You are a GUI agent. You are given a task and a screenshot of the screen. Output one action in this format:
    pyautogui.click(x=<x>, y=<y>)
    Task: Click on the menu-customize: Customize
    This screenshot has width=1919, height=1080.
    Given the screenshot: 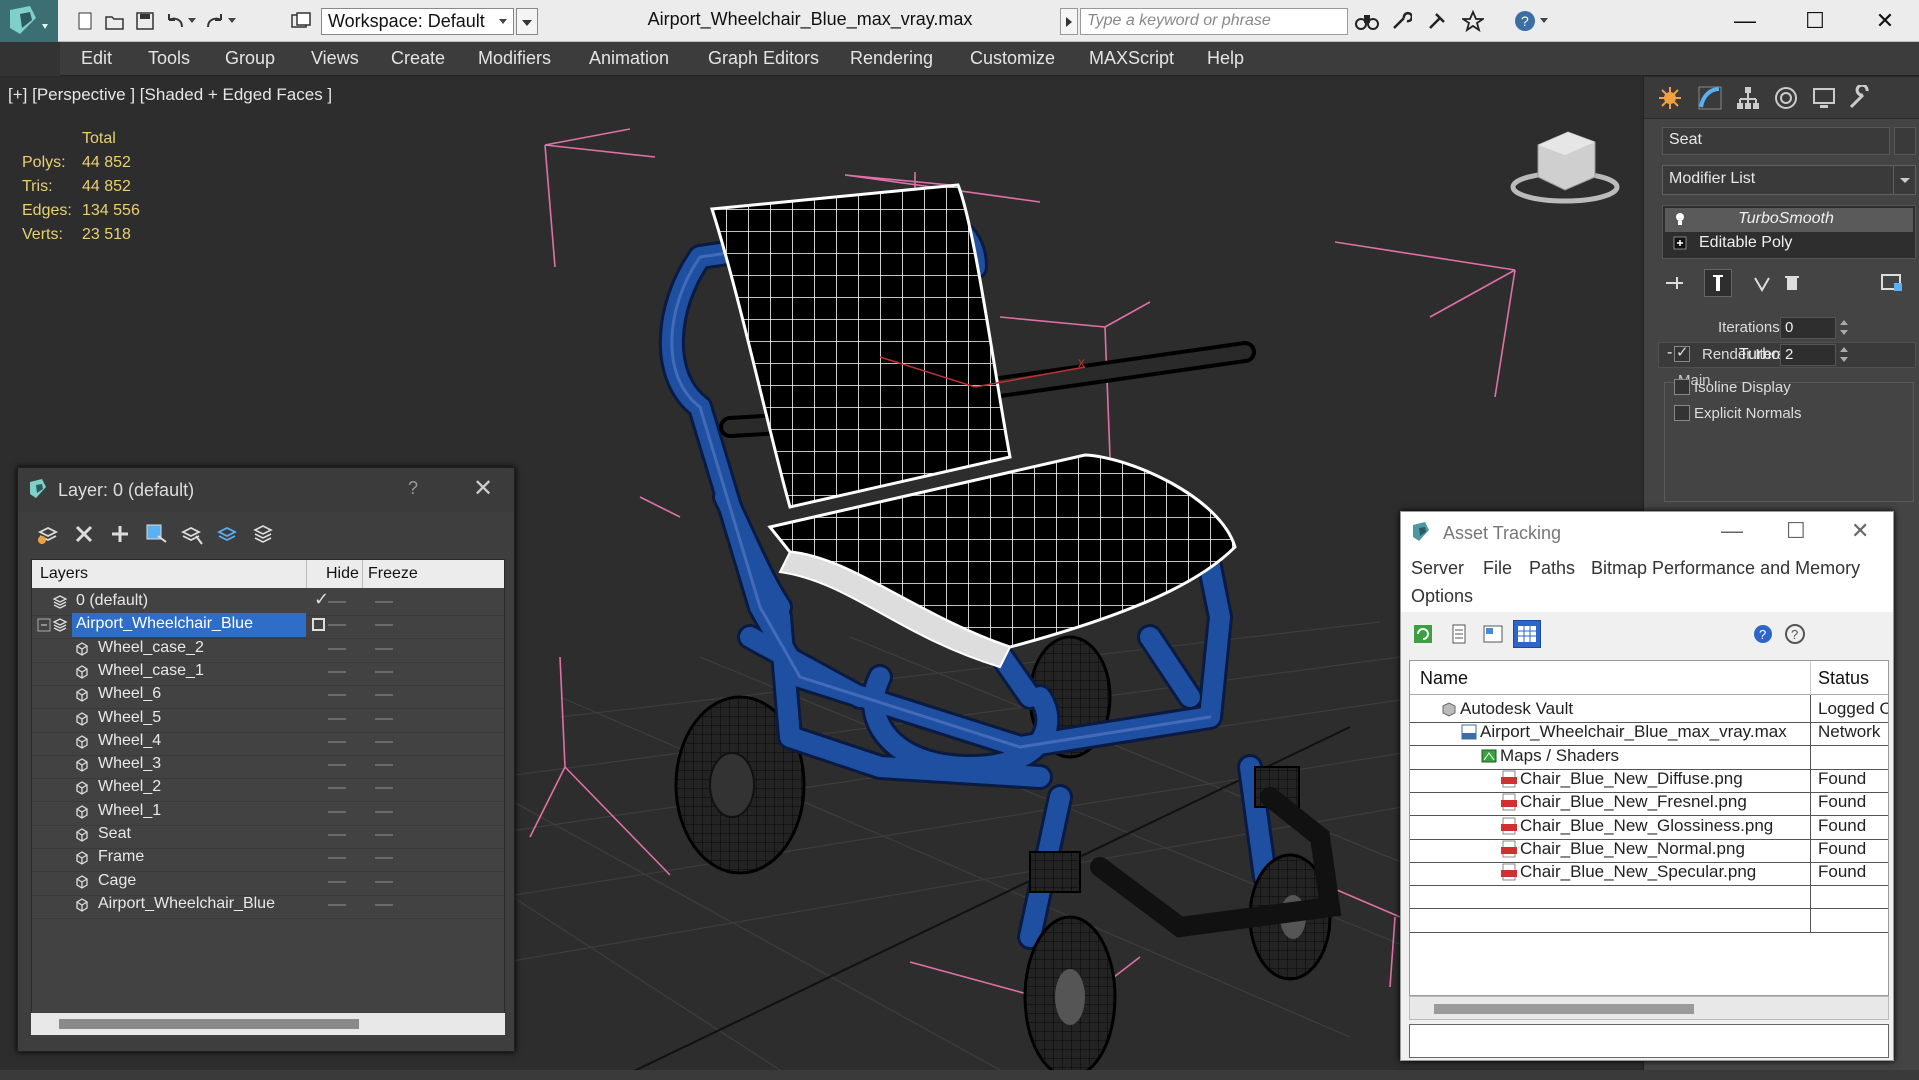 What is the action you would take?
    pyautogui.click(x=1012, y=58)
    